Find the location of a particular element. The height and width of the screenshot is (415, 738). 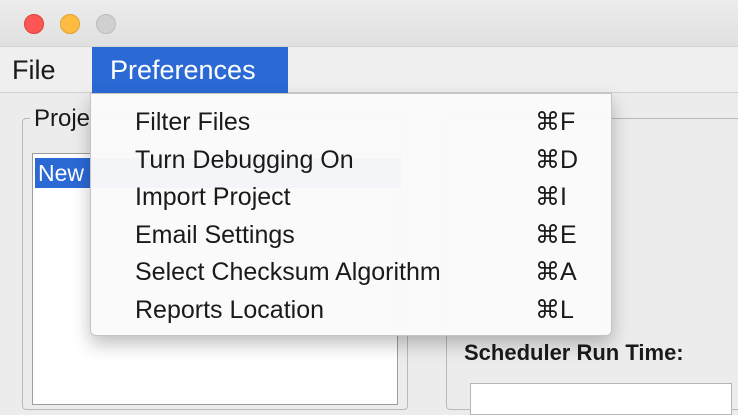

menu-item-filter-files: Filter Files ⌘F is located at coordinates (351, 123).